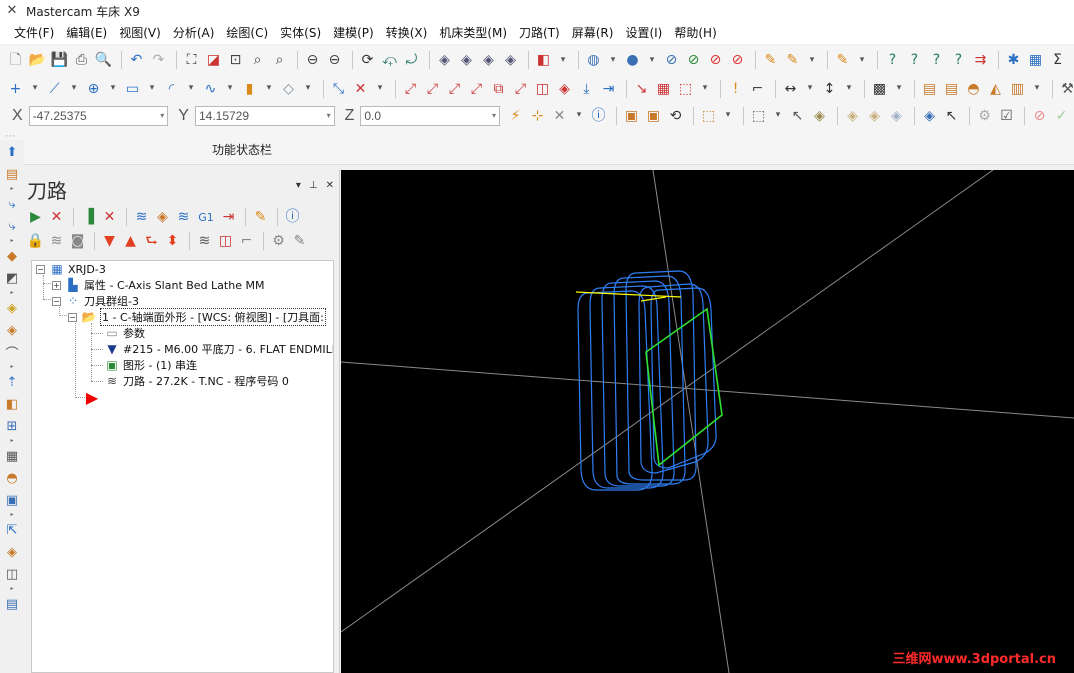  What do you see at coordinates (197, 317) in the screenshot?
I see `tree-operation: − 📂 1 - C-轴端面外形 - [WCS: 俯视图] - [刀具面:` at bounding box center [197, 317].